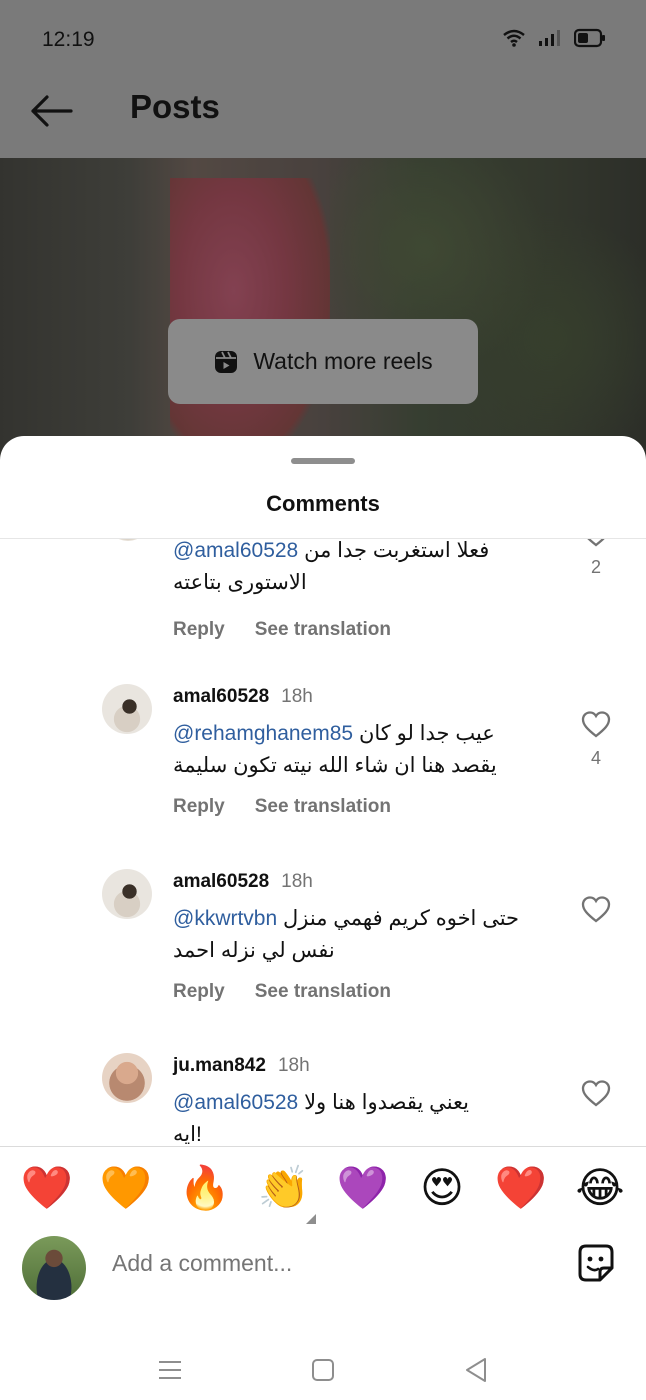 This screenshot has height=1400, width=646. What do you see at coordinates (205, 1188) in the screenshot?
I see `emoji-fire: 🔥` at bounding box center [205, 1188].